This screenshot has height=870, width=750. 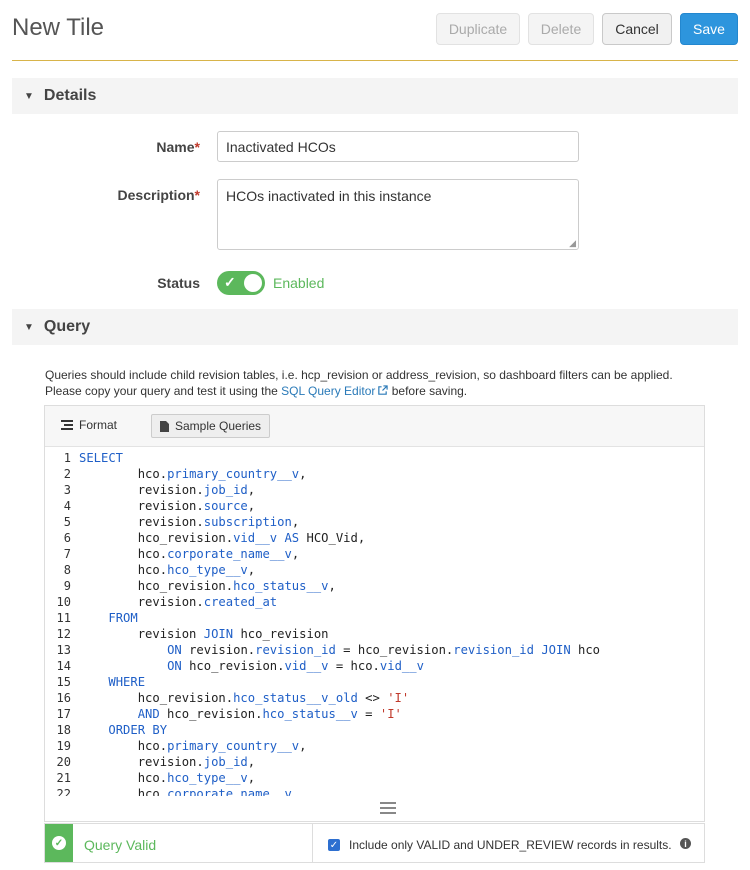 I want to click on line-number: 18, so click(x=63, y=730).